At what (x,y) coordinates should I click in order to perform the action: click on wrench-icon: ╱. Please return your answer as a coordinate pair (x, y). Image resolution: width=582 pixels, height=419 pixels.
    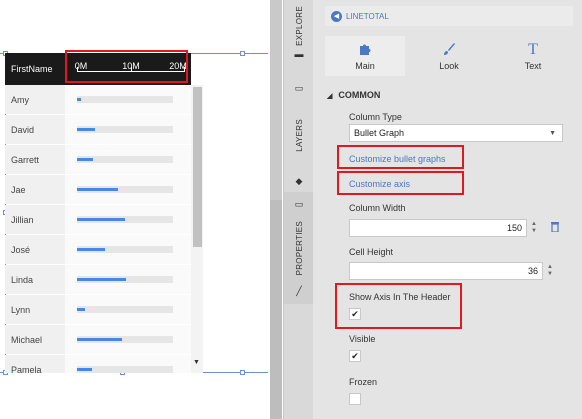
    Looking at the image, I should click on (299, 290).